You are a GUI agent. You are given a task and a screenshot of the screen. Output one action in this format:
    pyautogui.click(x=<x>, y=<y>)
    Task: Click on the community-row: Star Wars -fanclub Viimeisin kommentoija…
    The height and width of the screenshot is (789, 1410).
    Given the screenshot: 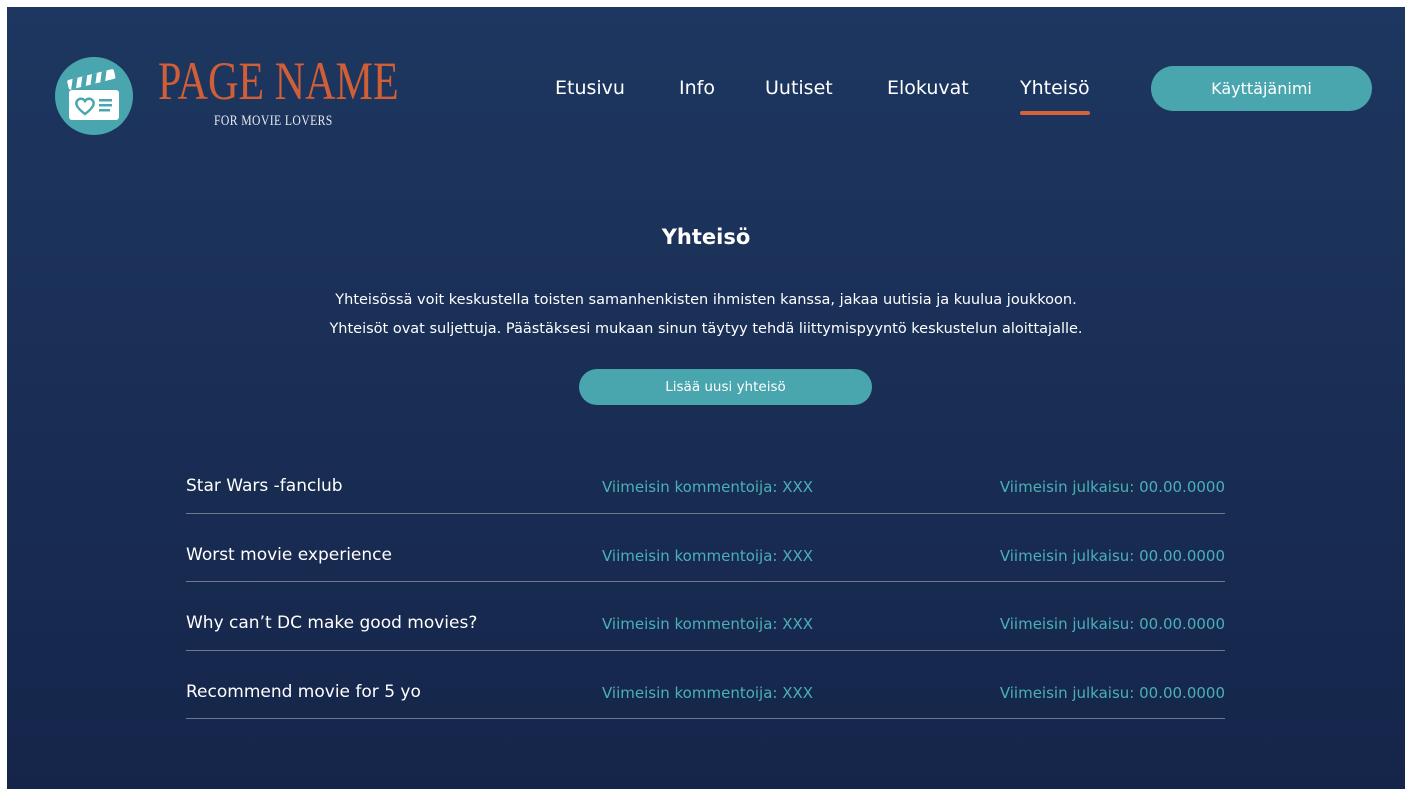 What is the action you would take?
    pyautogui.click(x=705, y=479)
    